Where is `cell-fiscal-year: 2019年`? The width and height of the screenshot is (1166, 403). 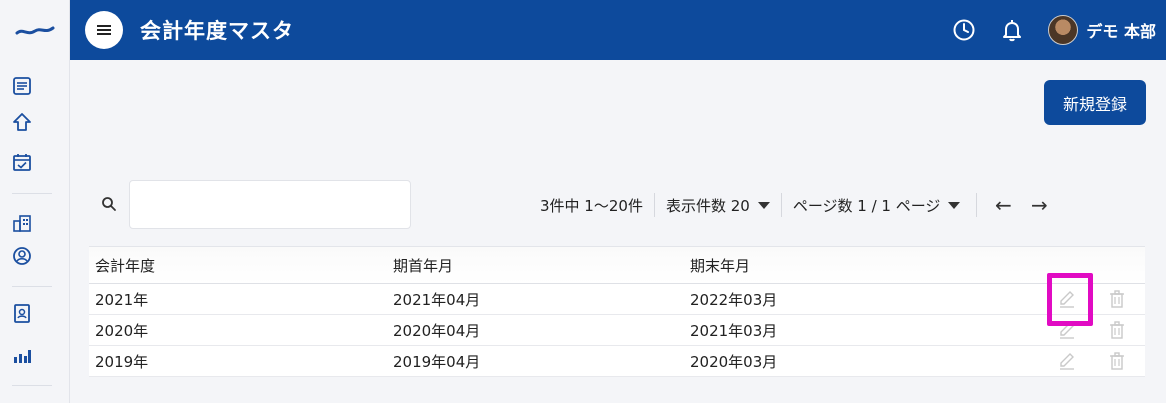
cell-fiscal-year: 2019年 is located at coordinates (122, 361).